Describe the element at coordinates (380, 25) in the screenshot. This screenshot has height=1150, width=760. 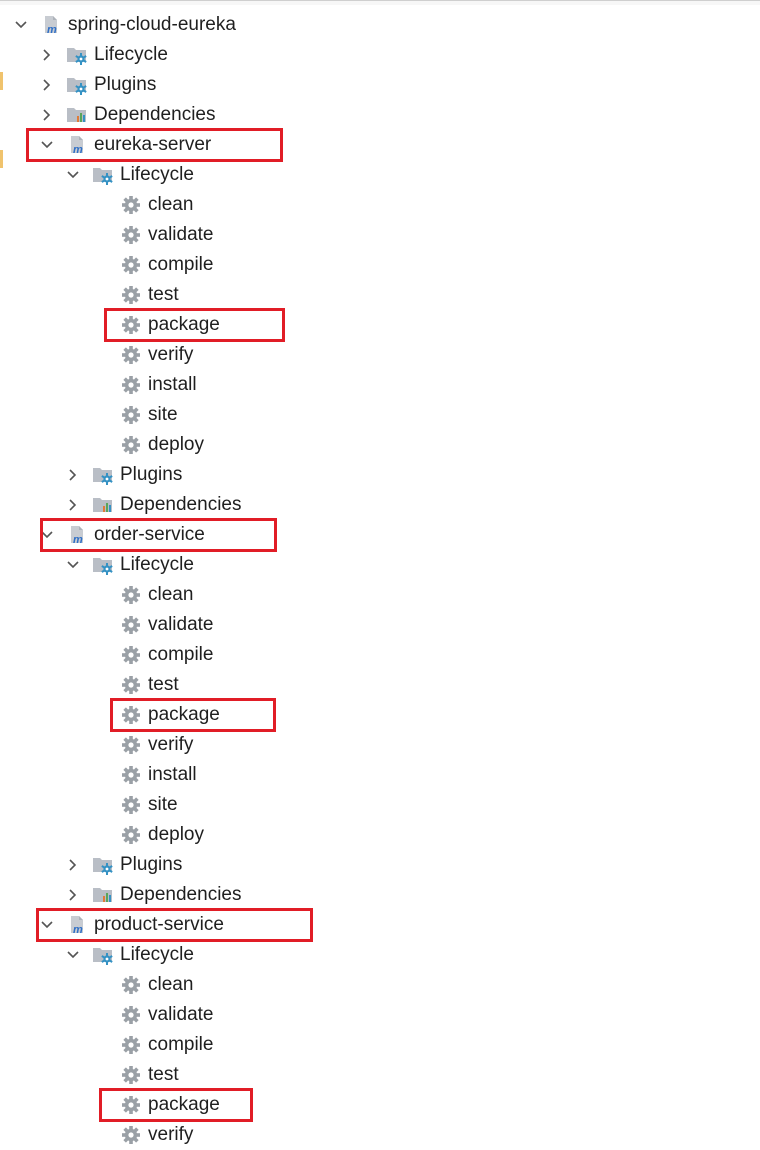
I see `tree-node-root: m spring-cloud-eureka` at that location.